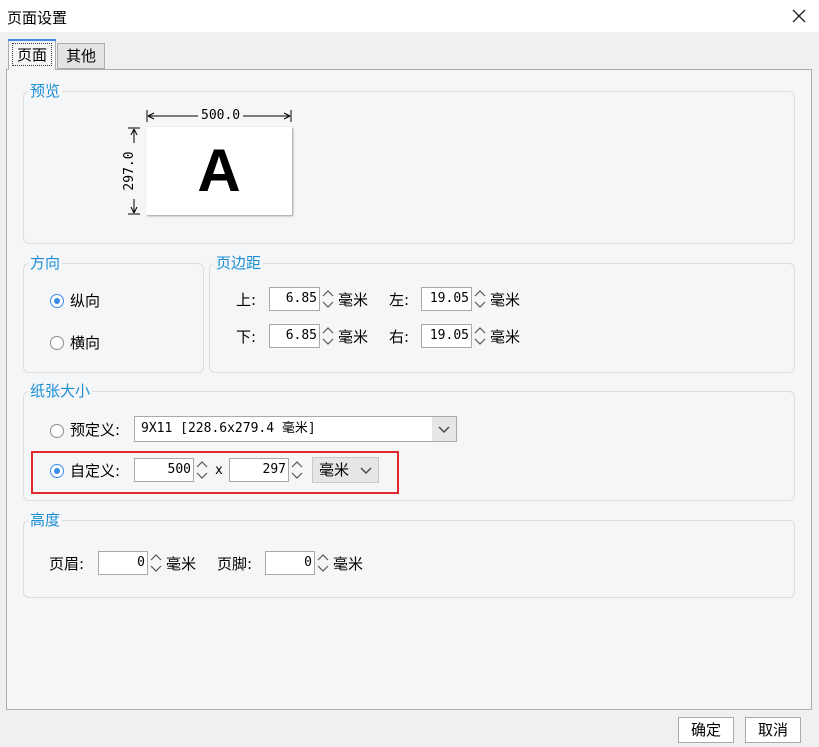 This screenshot has width=819, height=747. I want to click on preview-height-text: 297.0, so click(130, 171).